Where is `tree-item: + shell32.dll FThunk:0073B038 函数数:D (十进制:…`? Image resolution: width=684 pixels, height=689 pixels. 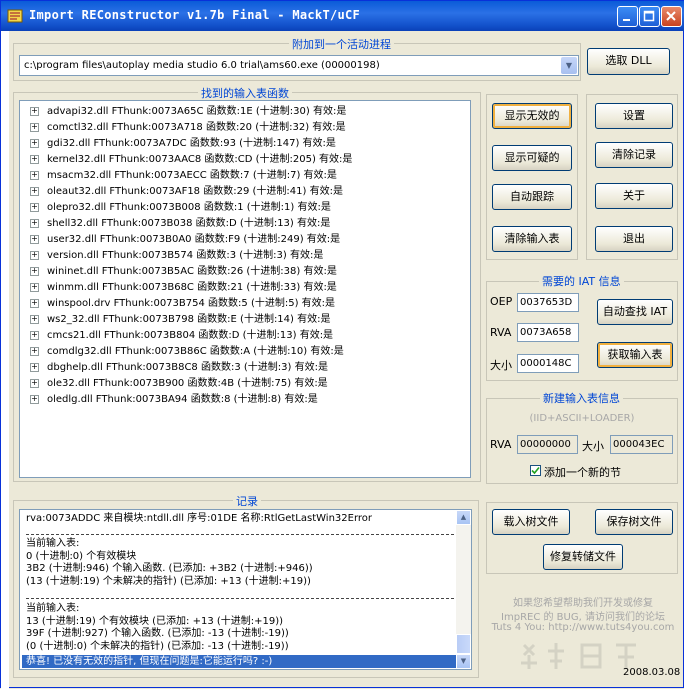 tree-item: + shell32.dll FThunk:0073B038 函数数:D (十进制:… is located at coordinates (180, 224).